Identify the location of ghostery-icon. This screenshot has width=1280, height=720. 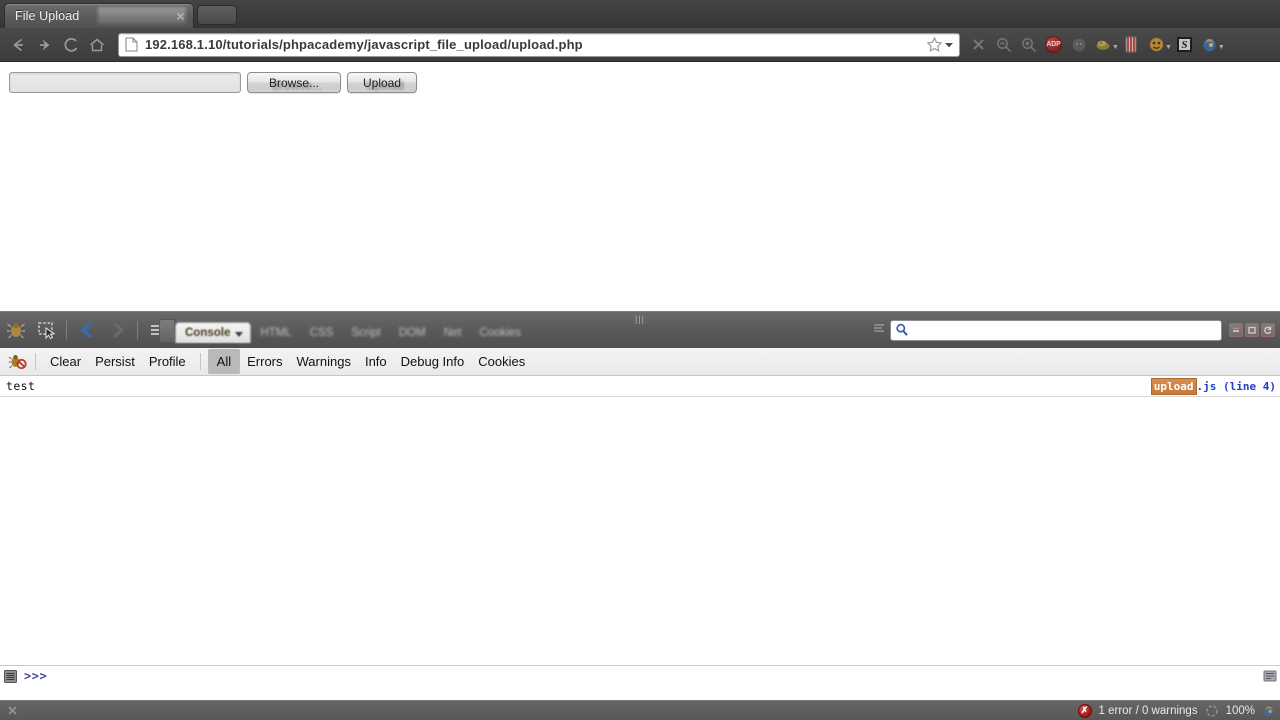
(1078, 45).